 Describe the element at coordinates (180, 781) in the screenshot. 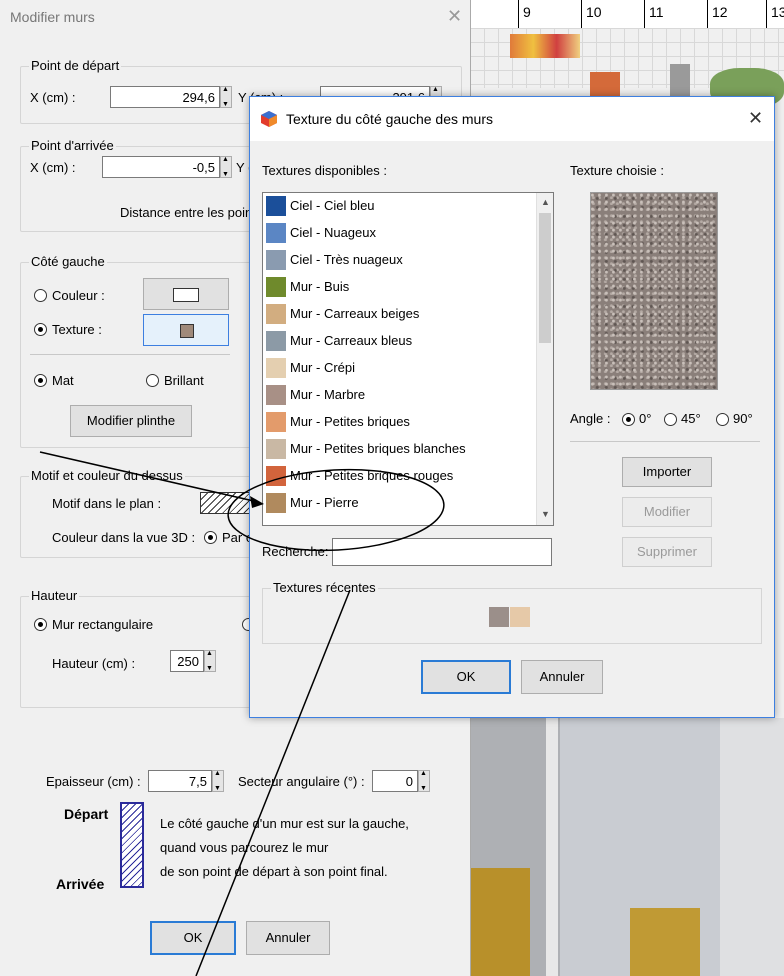

I see `thickness-input: 7,5` at that location.